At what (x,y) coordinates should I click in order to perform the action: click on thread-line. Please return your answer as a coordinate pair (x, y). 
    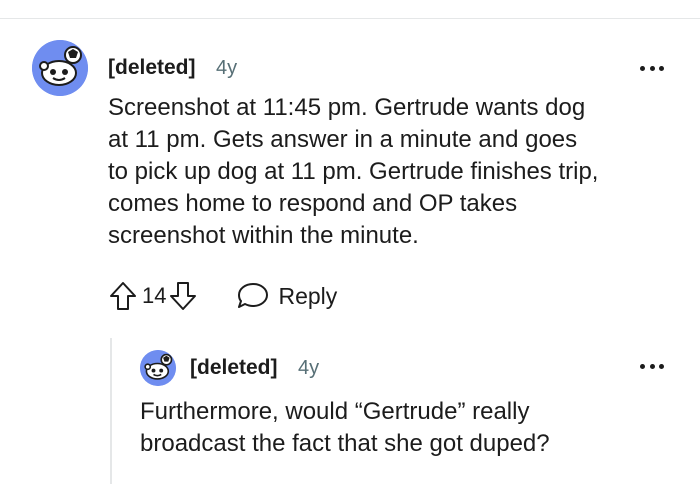
    Looking at the image, I should click on (111, 411).